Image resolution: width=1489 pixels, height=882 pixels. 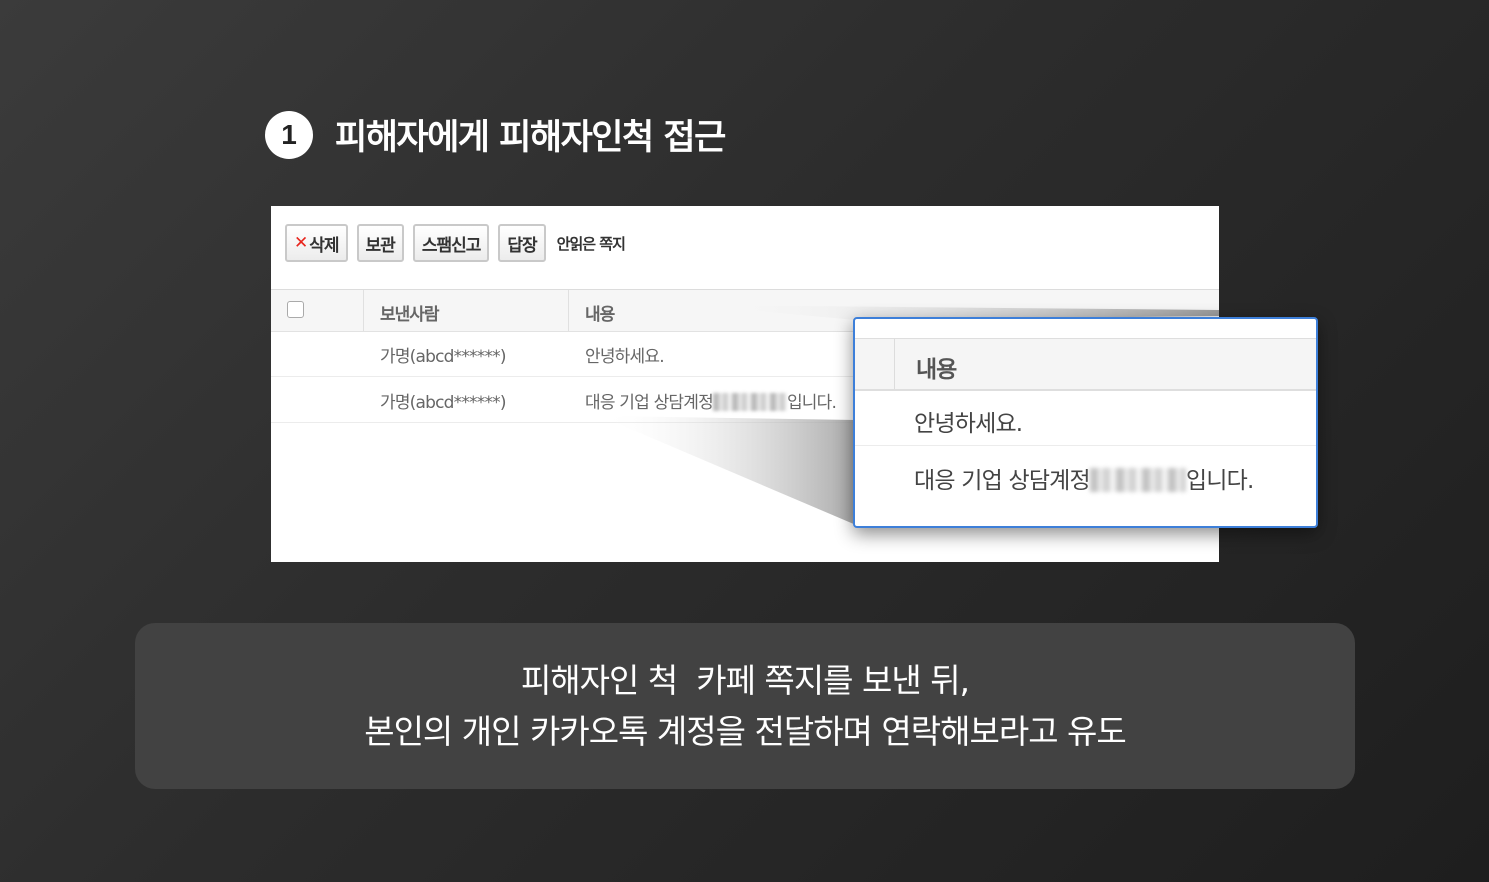 I want to click on zoom-row-text: 대응 기업 상담계정, so click(x=1002, y=481).